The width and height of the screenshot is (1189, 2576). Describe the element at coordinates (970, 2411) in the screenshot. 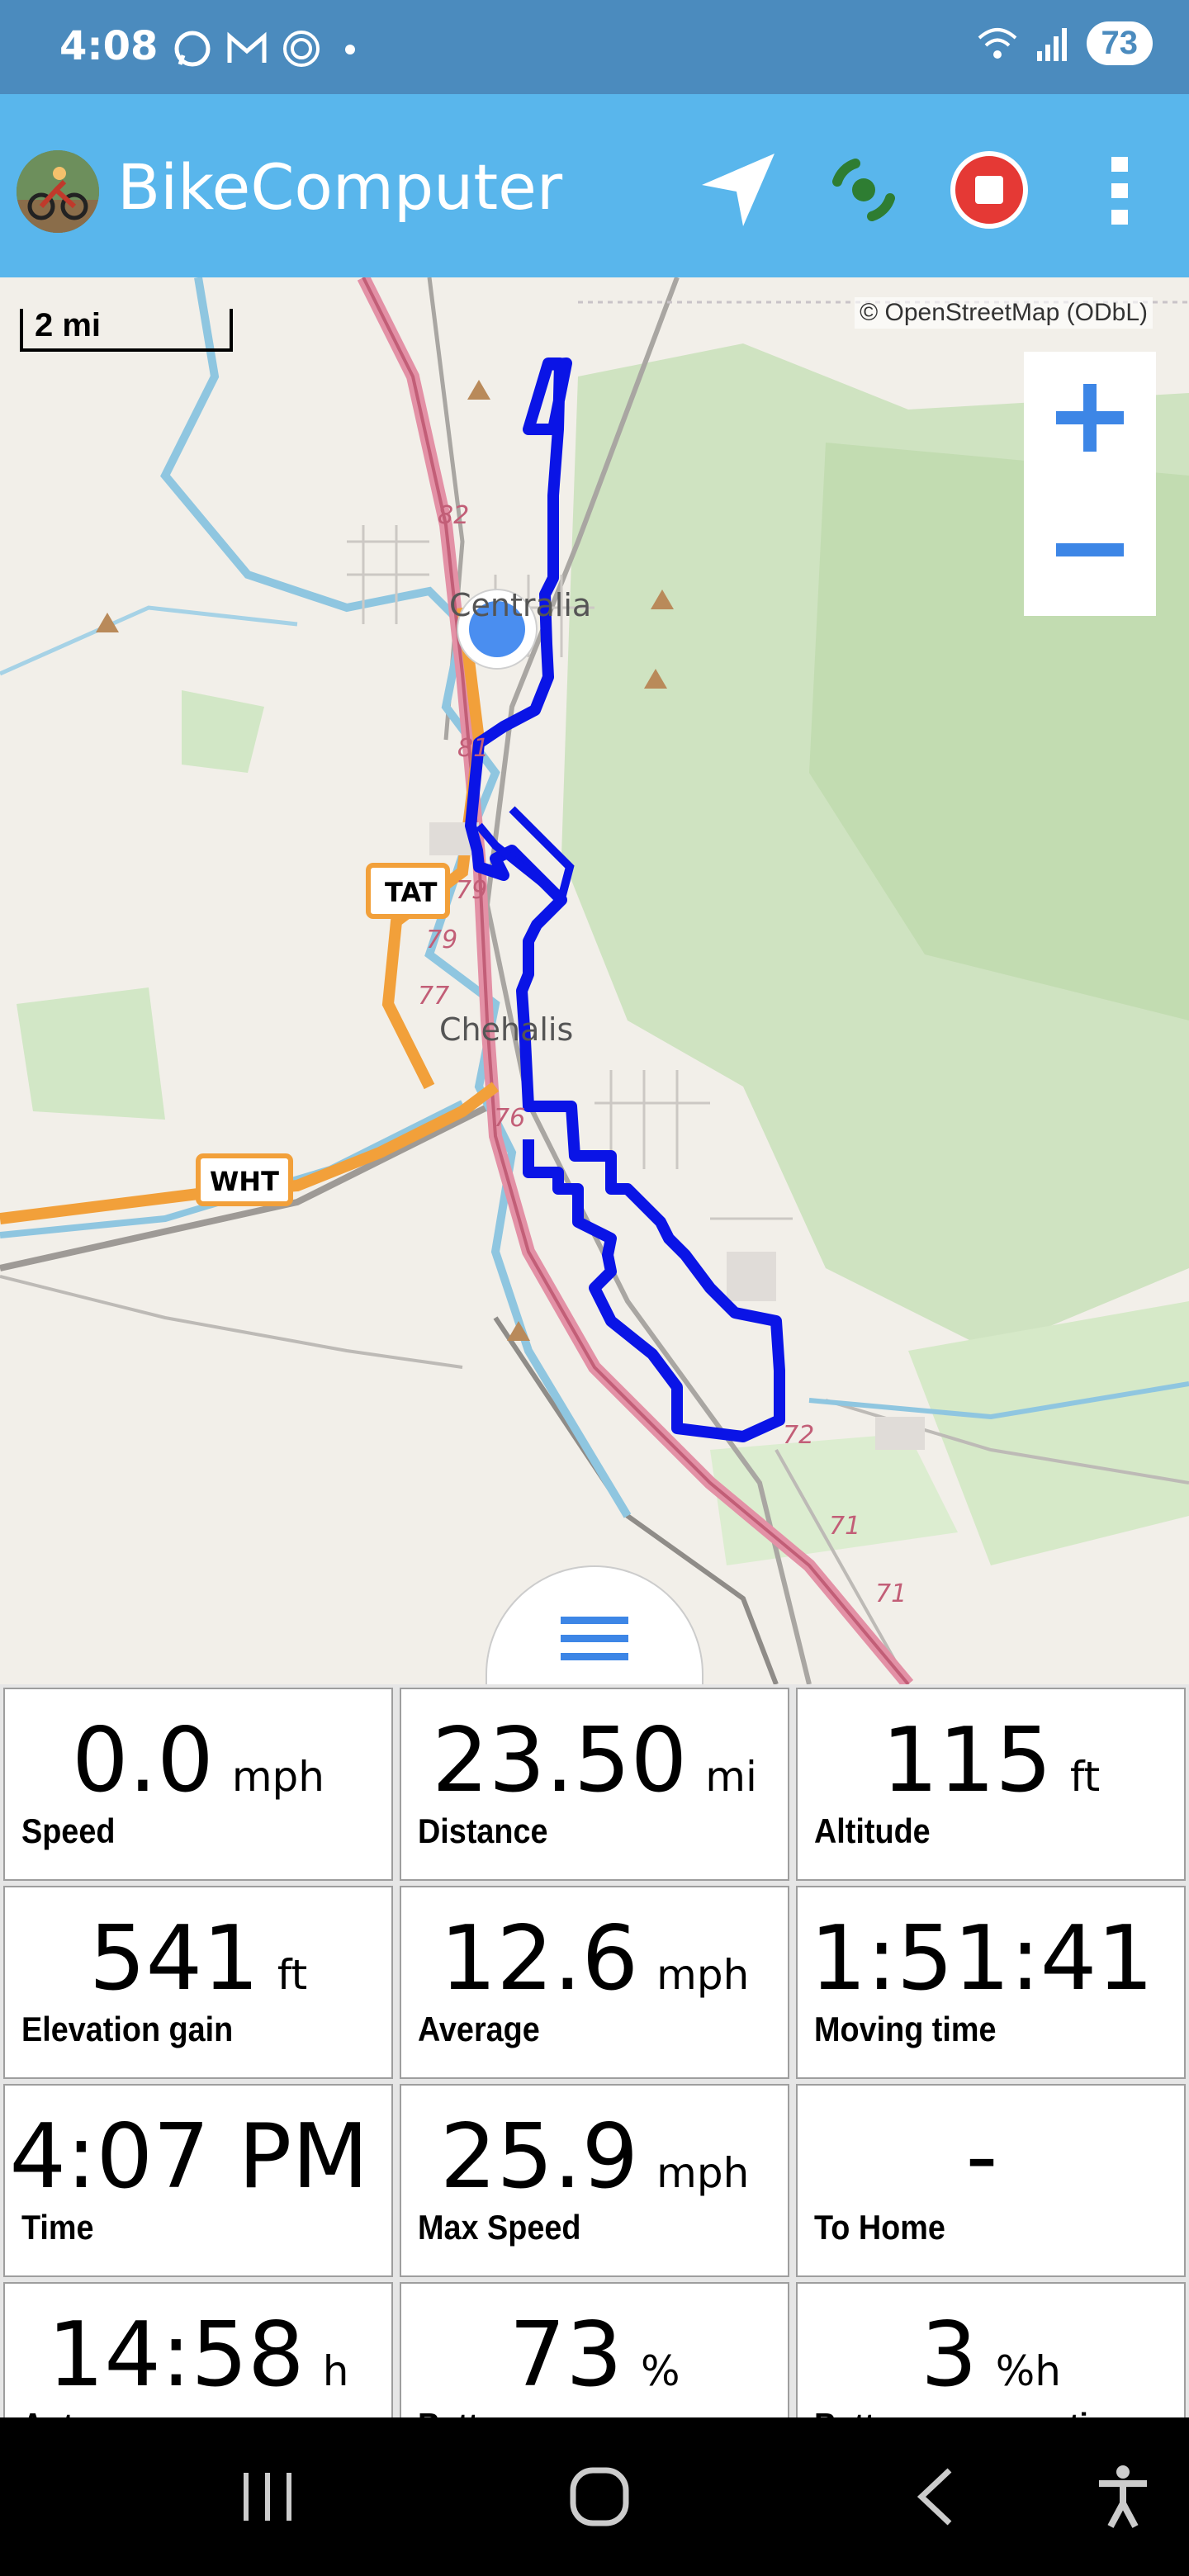

I see `stat-label: Battery consumption` at that location.